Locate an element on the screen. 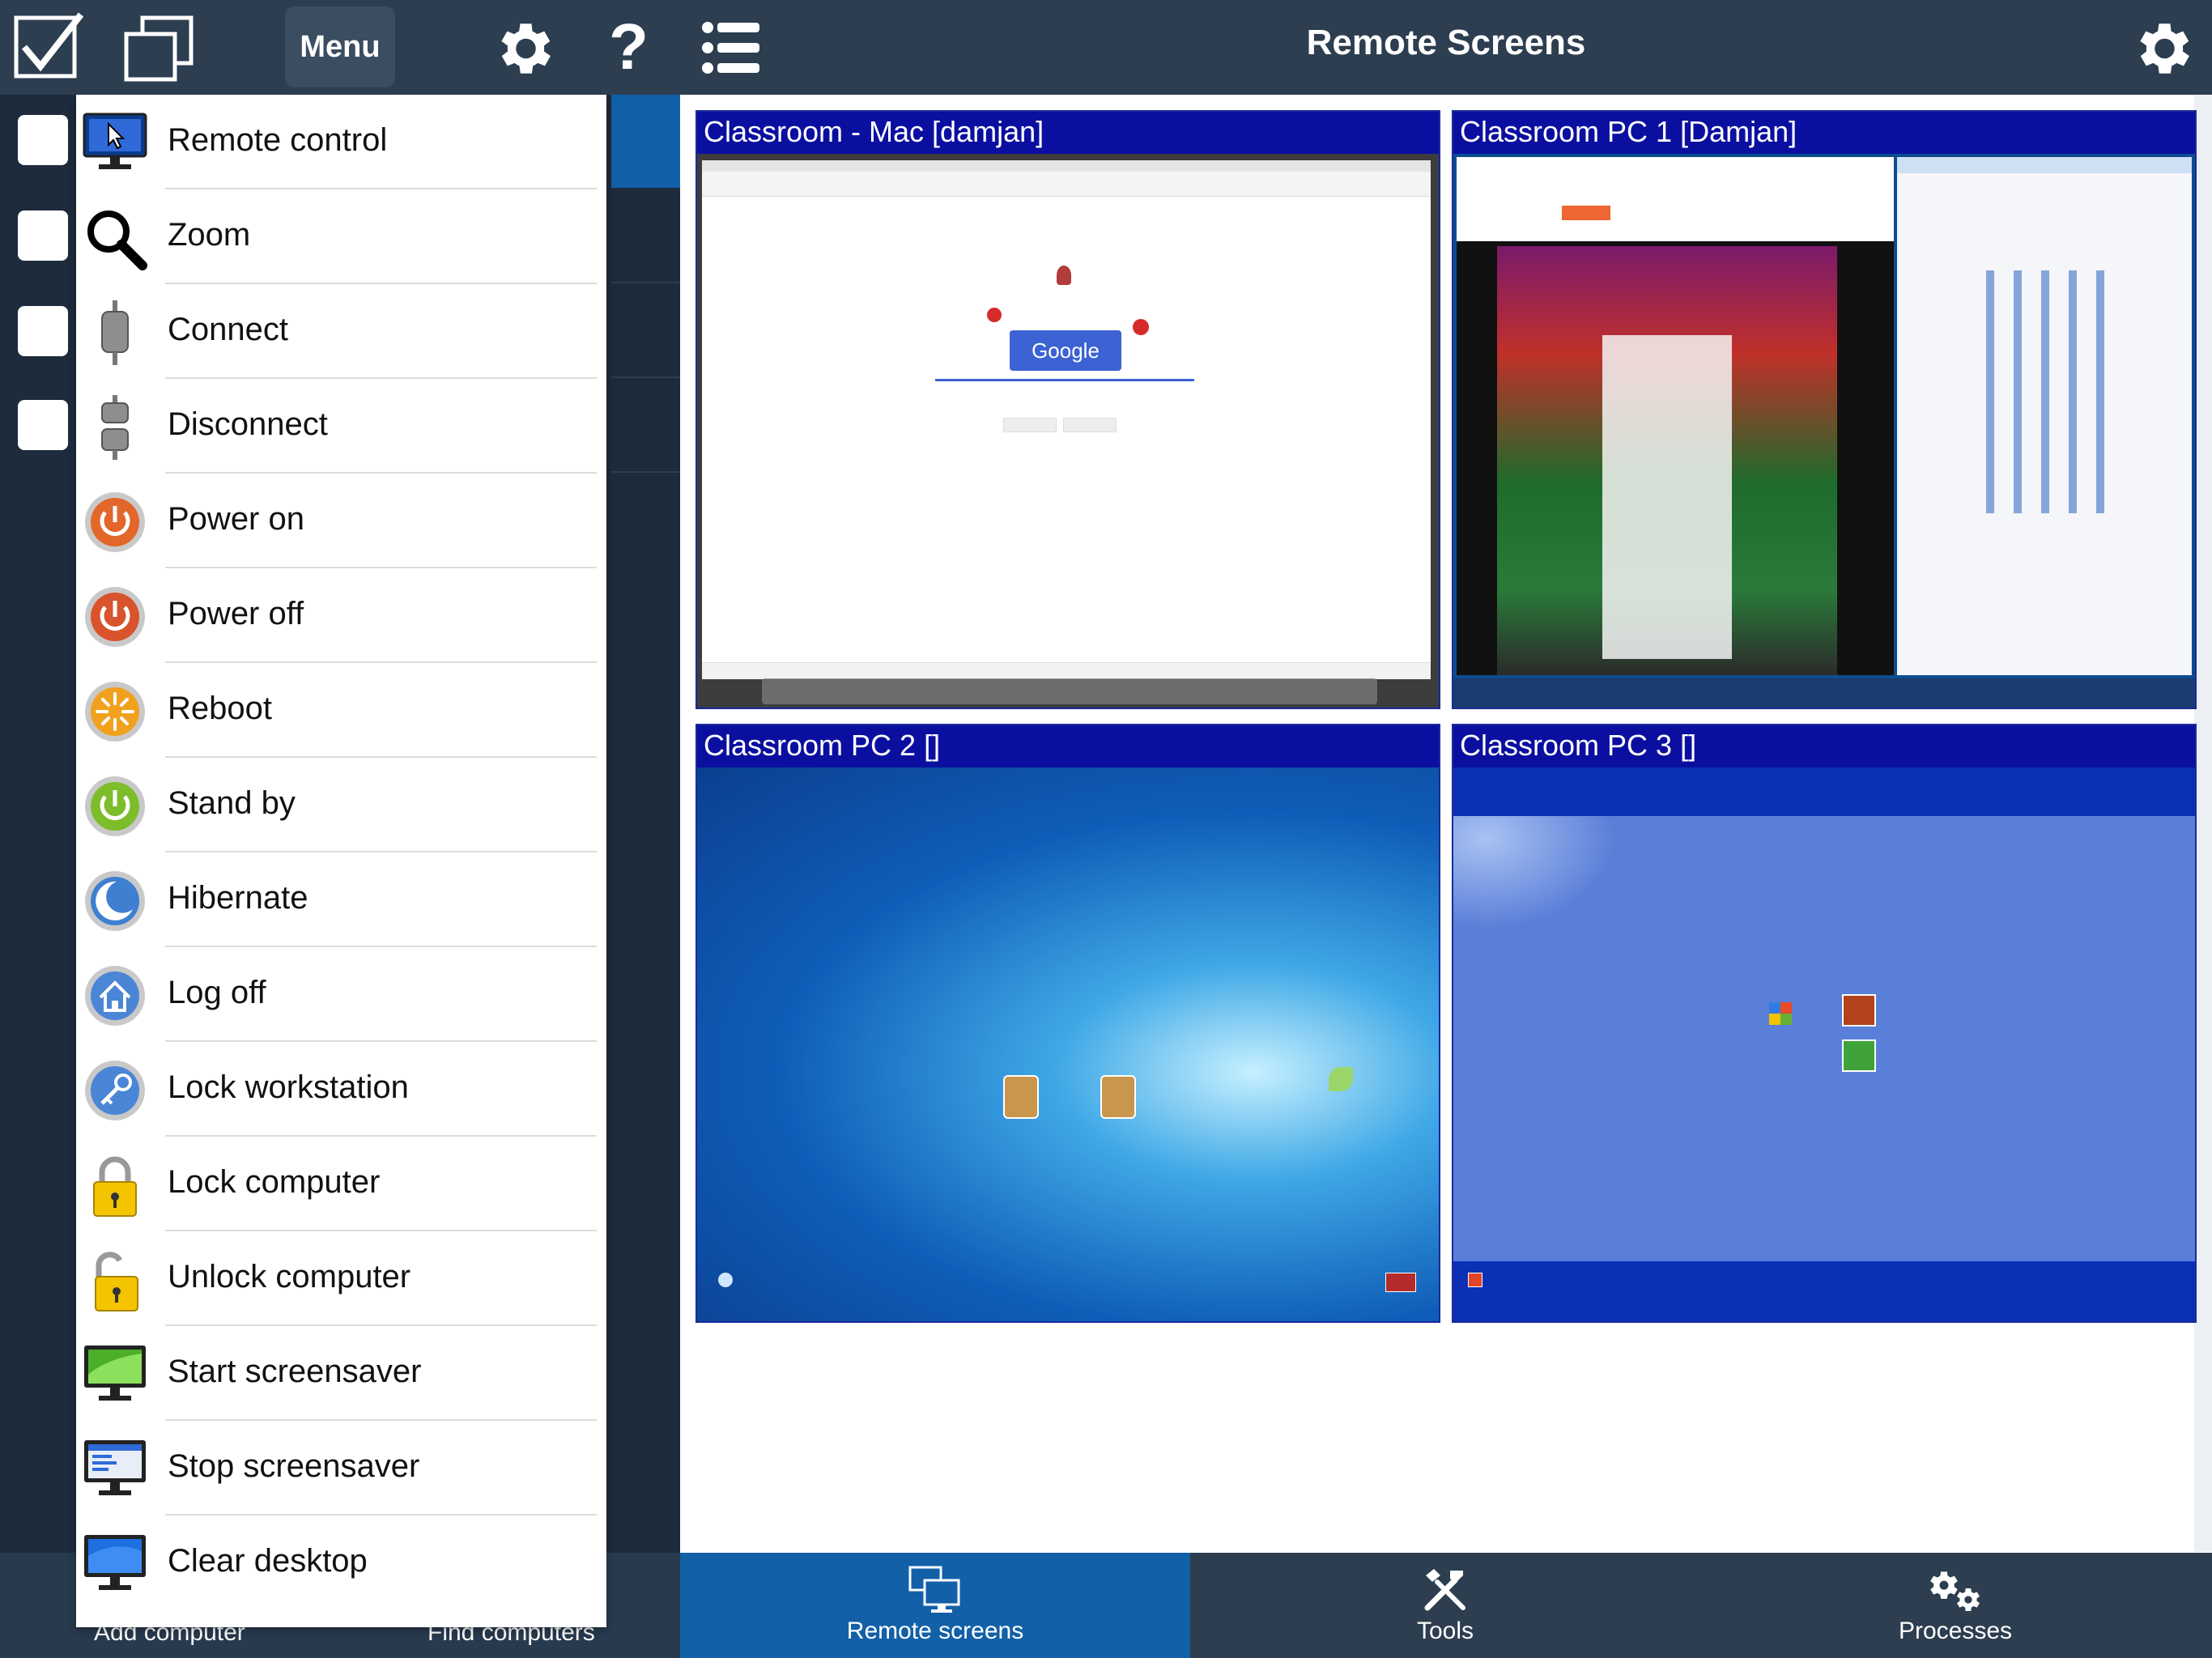  power-off-icon is located at coordinates (115, 617).